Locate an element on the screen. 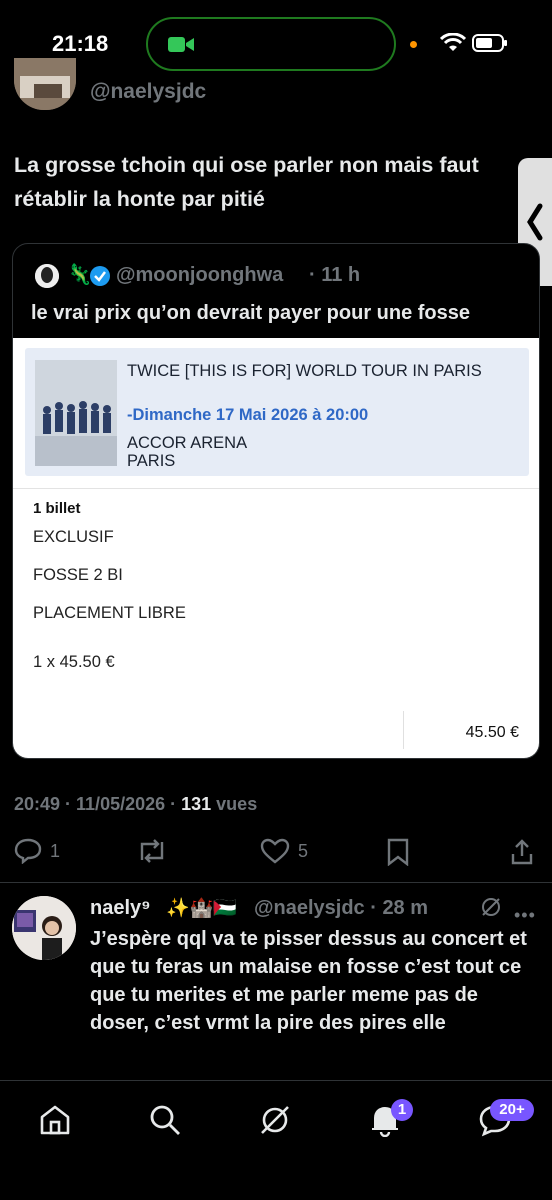 This screenshot has width=552, height=1200. reply-author-name: naely⁹ is located at coordinates (120, 908).